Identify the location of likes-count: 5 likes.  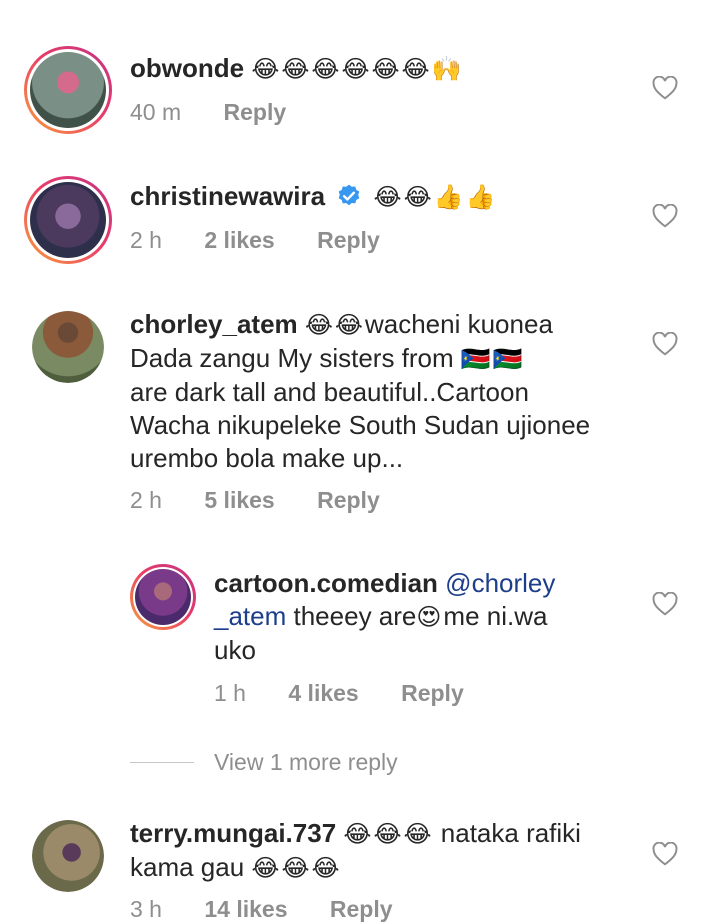
(239, 500).